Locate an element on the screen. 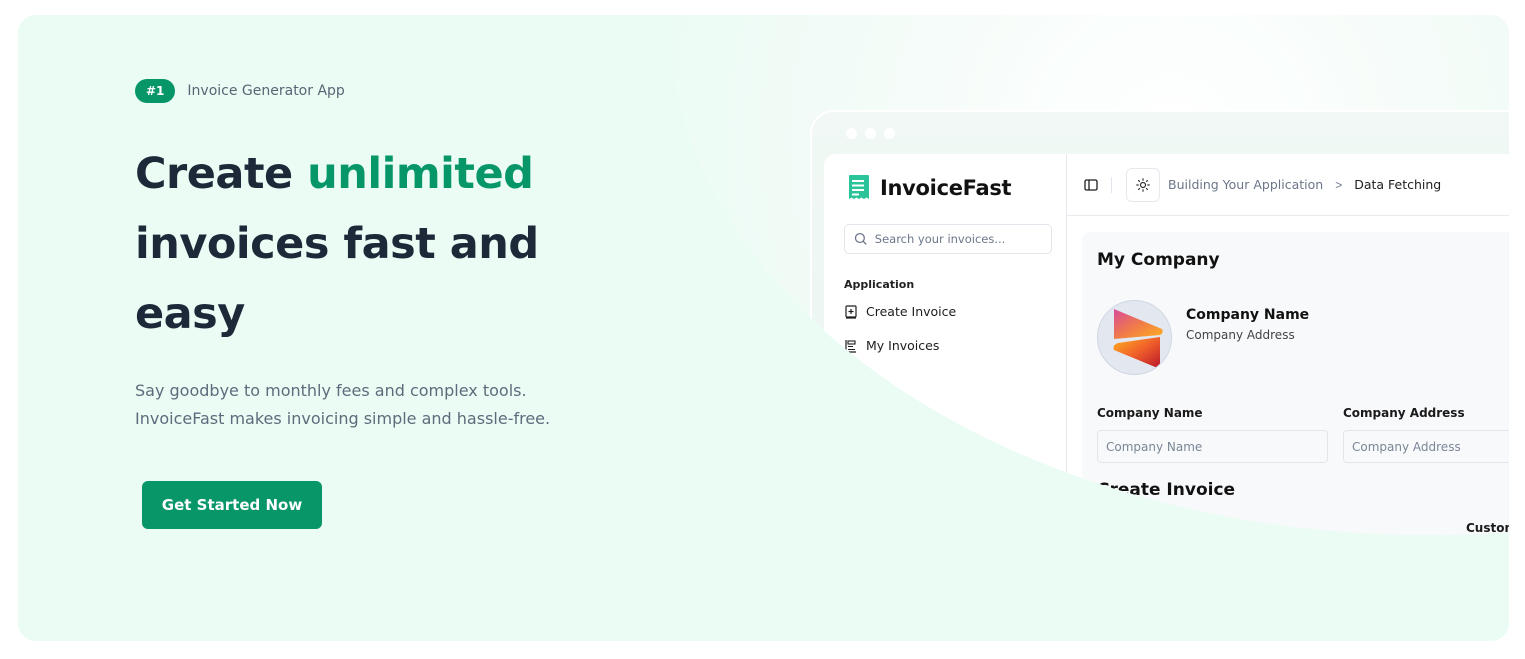 This screenshot has width=1525, height=659. company-logo is located at coordinates (1134, 337).